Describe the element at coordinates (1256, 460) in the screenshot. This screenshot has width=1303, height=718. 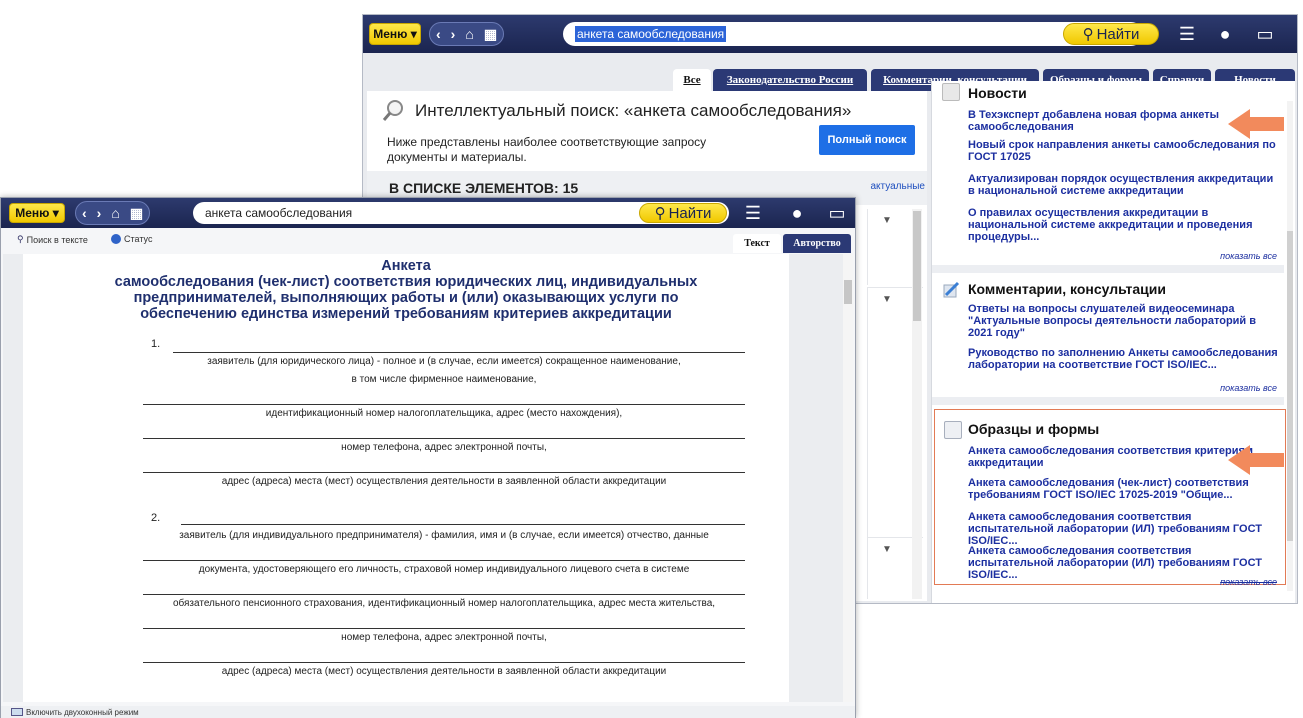
I see `annotation-arrow-icon` at that location.